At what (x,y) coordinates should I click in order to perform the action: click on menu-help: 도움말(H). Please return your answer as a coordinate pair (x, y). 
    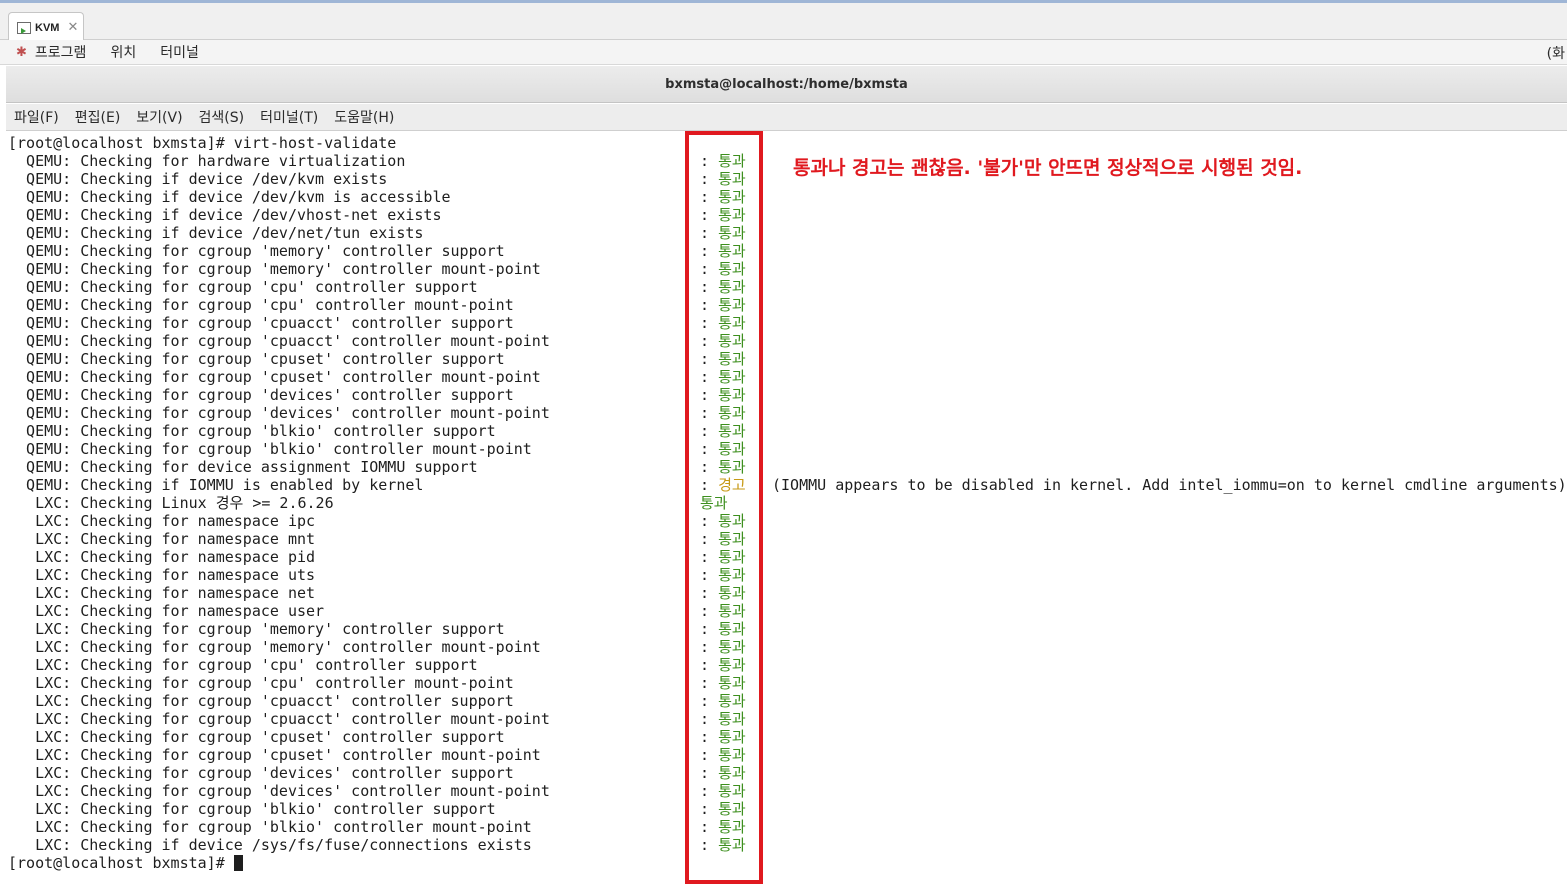
    Looking at the image, I should click on (364, 117).